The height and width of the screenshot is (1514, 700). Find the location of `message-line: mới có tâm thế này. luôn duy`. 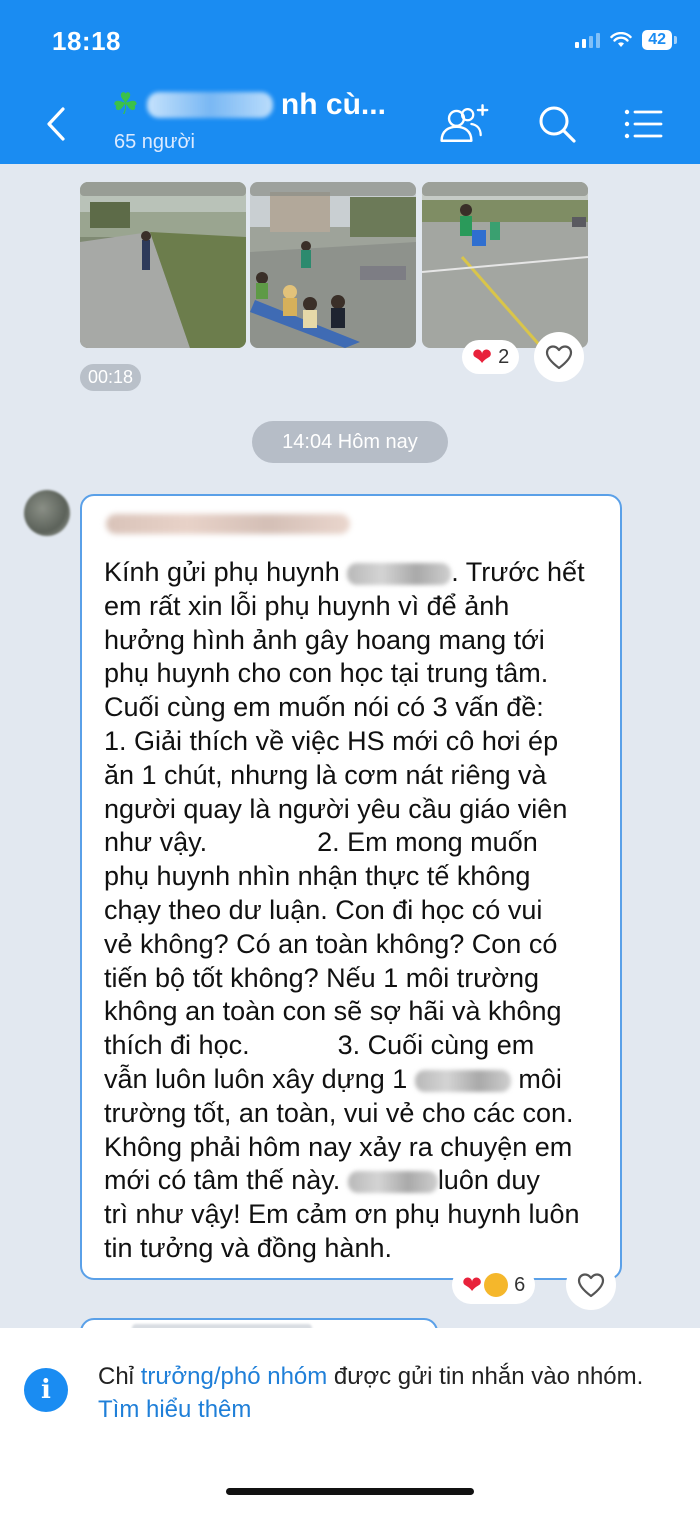

message-line: mới có tâm thế này. luôn duy is located at coordinates (322, 1180).